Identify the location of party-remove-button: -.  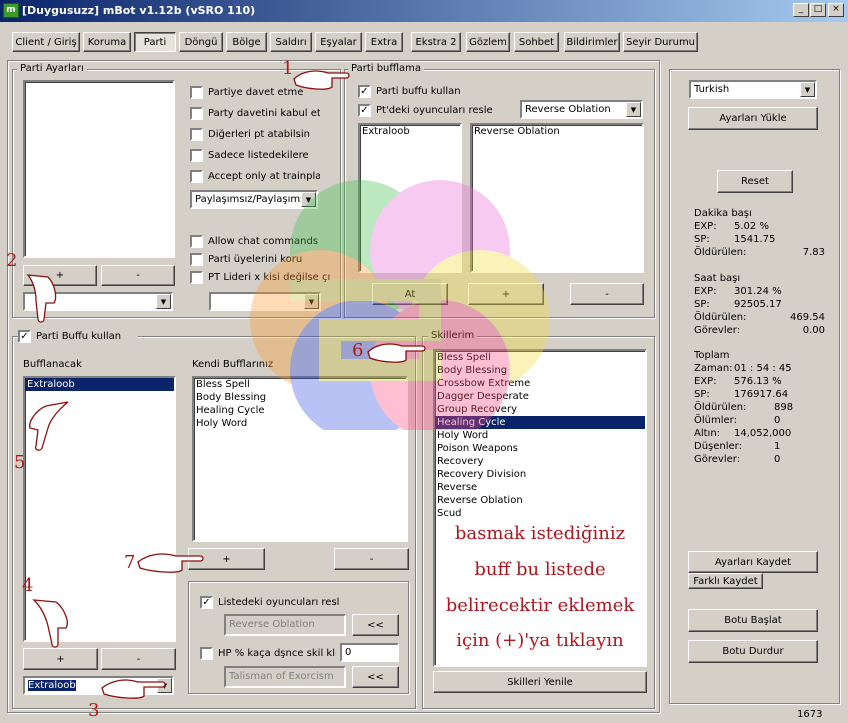
(138, 275).